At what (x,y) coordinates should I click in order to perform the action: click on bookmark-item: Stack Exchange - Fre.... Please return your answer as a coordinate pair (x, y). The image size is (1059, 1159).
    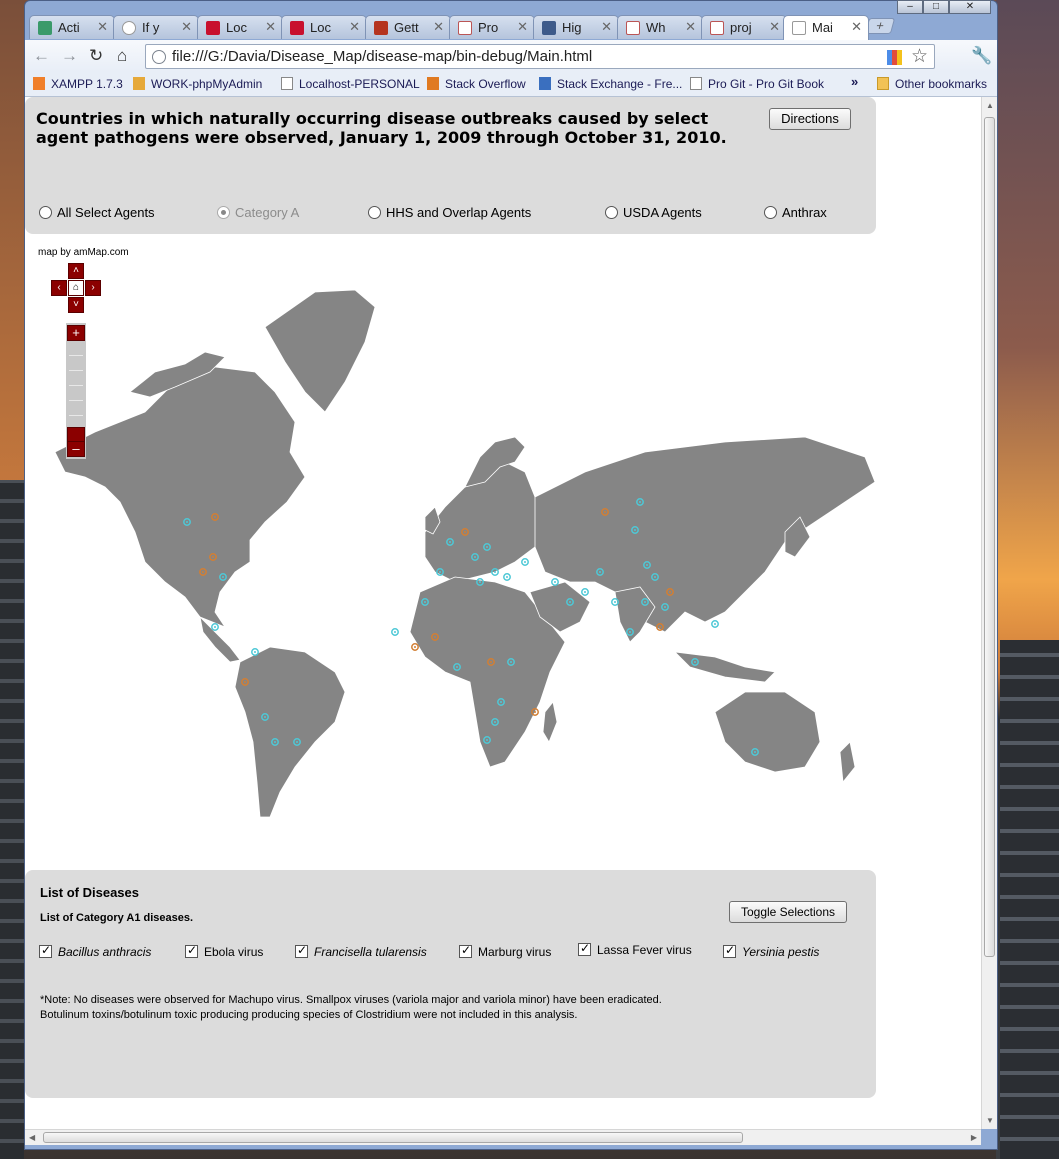
    Looking at the image, I should click on (610, 84).